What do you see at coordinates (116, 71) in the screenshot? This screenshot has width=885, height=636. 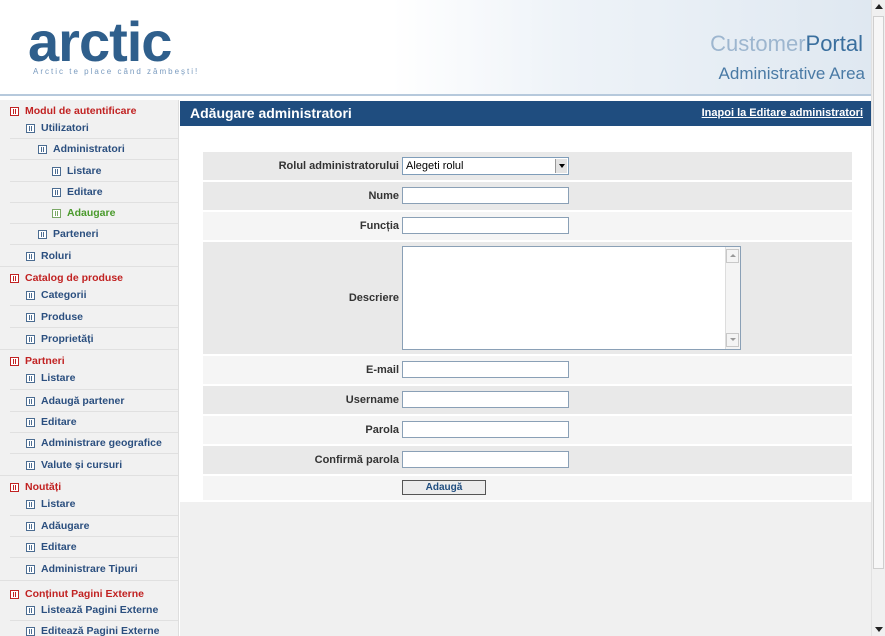 I see `logo-tagline: Arctic te place când zâmbești!` at bounding box center [116, 71].